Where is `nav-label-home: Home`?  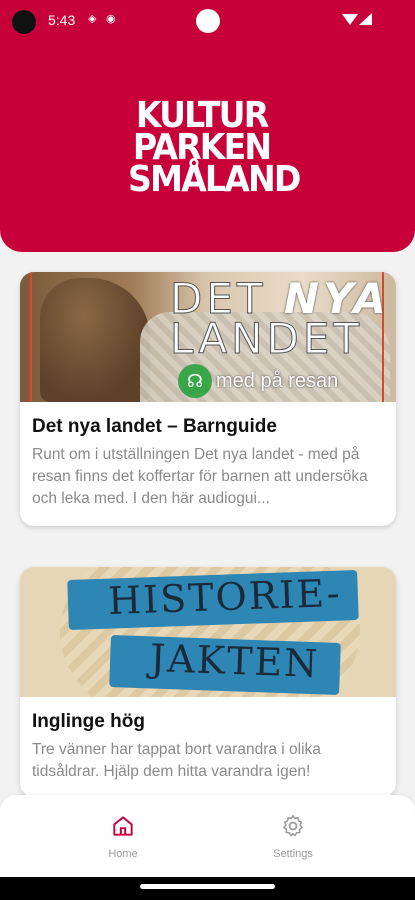
nav-label-home: Home is located at coordinates (123, 854).